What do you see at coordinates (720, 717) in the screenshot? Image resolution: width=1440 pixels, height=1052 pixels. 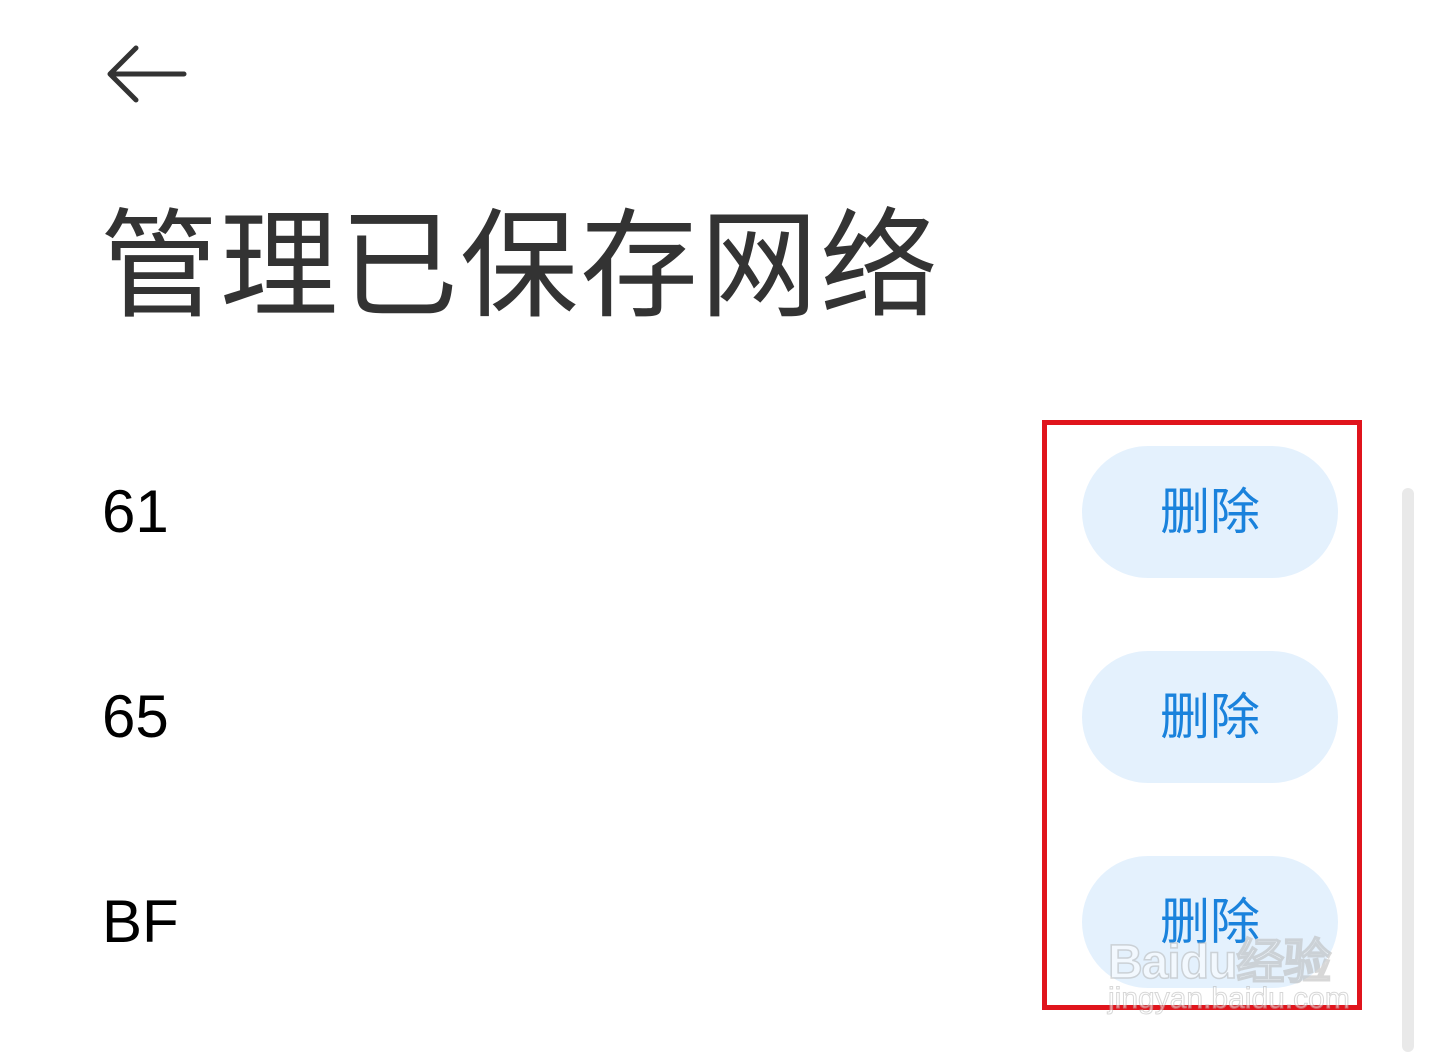 I see `list-item: 65 删除` at bounding box center [720, 717].